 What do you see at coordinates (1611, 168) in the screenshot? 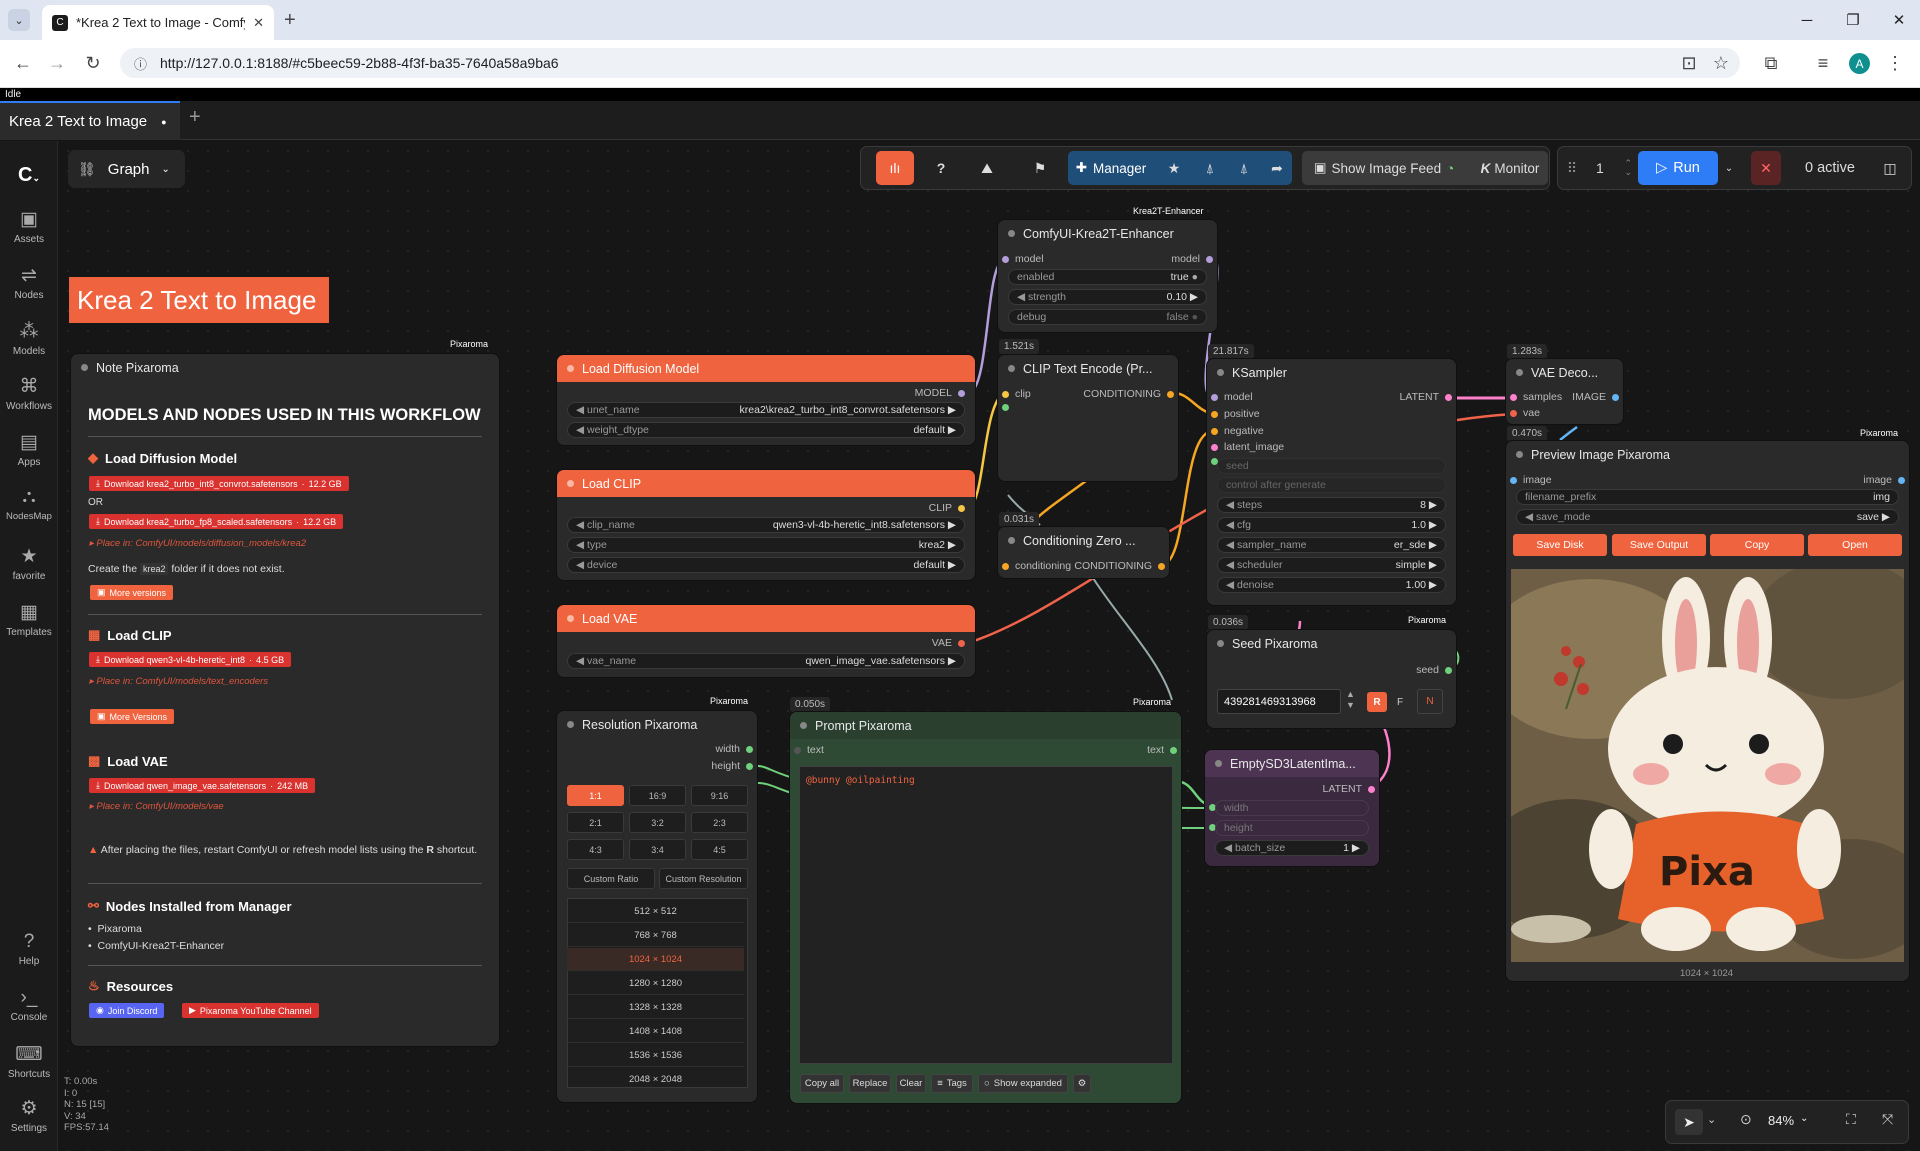
I see `batch-count-input: 1 ⌃ ⌄` at bounding box center [1611, 168].